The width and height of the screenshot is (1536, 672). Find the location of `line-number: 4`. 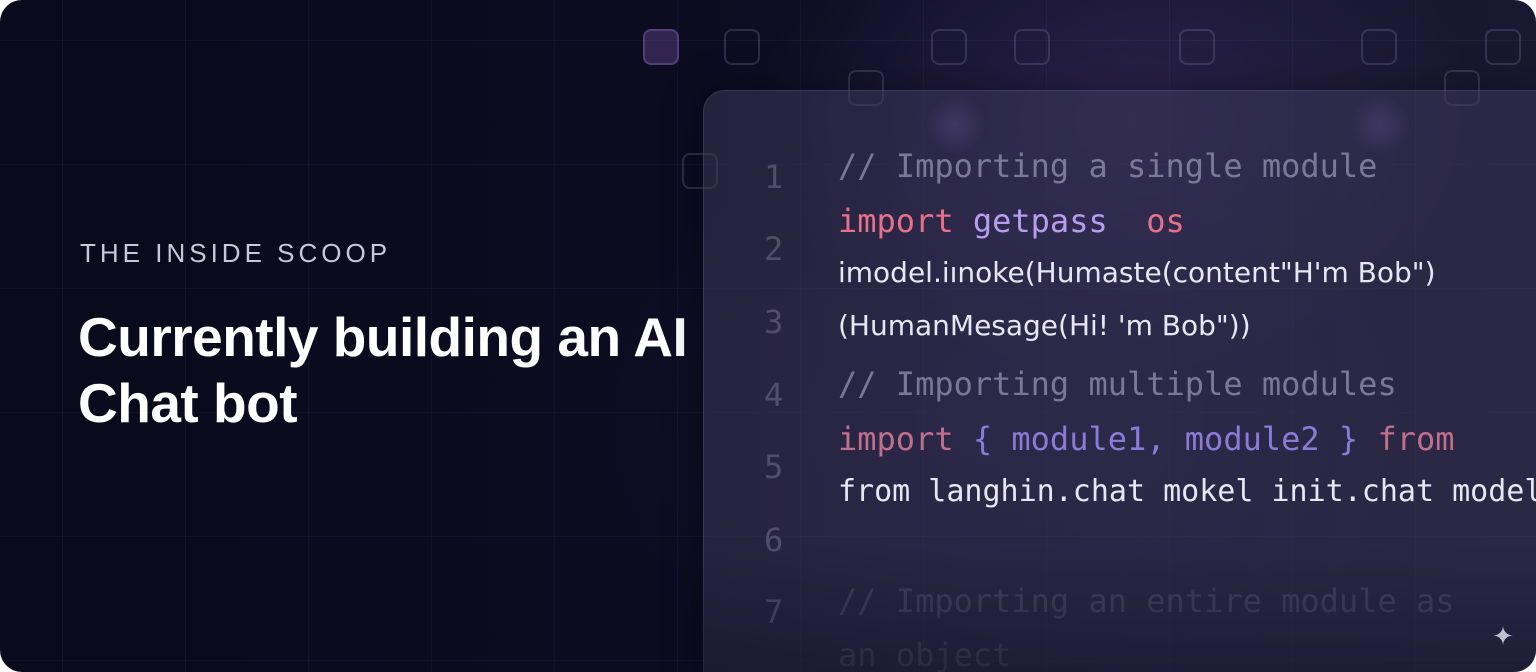

line-number: 4 is located at coordinates (774, 395).